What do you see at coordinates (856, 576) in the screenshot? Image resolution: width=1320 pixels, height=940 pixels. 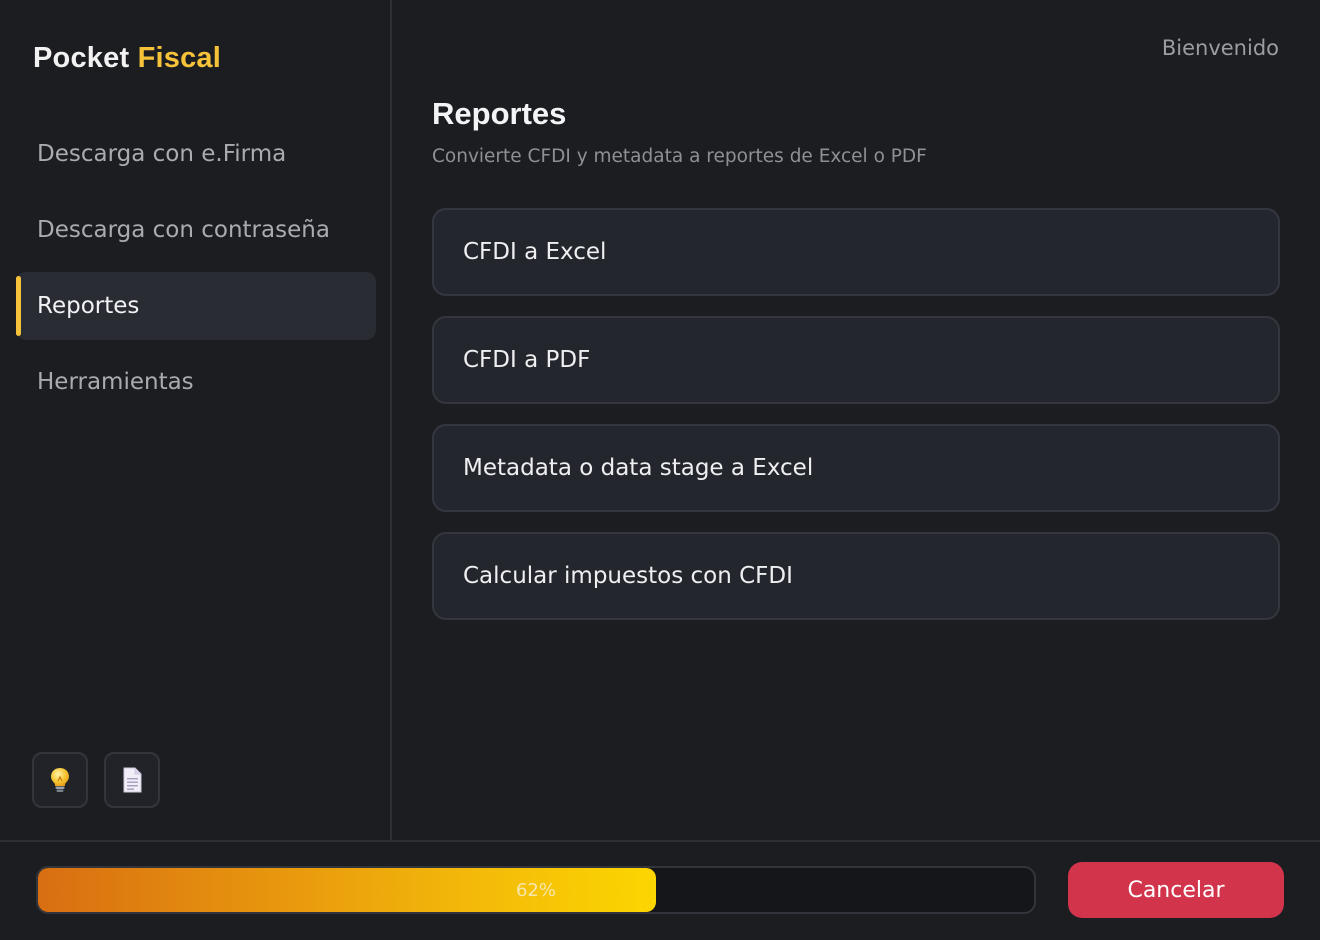 I see `calcular-impuestos-card: Calcular impuestos con CFDI` at bounding box center [856, 576].